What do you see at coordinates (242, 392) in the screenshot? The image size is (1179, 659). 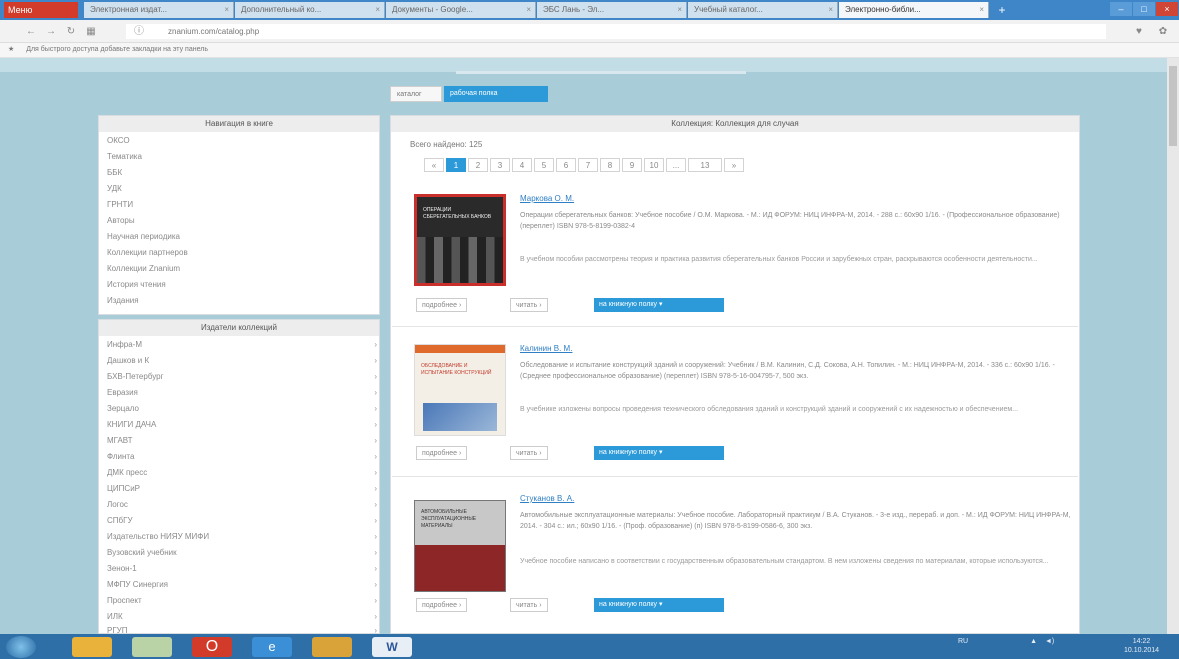 I see `collection-item: Евразия ›` at bounding box center [242, 392].